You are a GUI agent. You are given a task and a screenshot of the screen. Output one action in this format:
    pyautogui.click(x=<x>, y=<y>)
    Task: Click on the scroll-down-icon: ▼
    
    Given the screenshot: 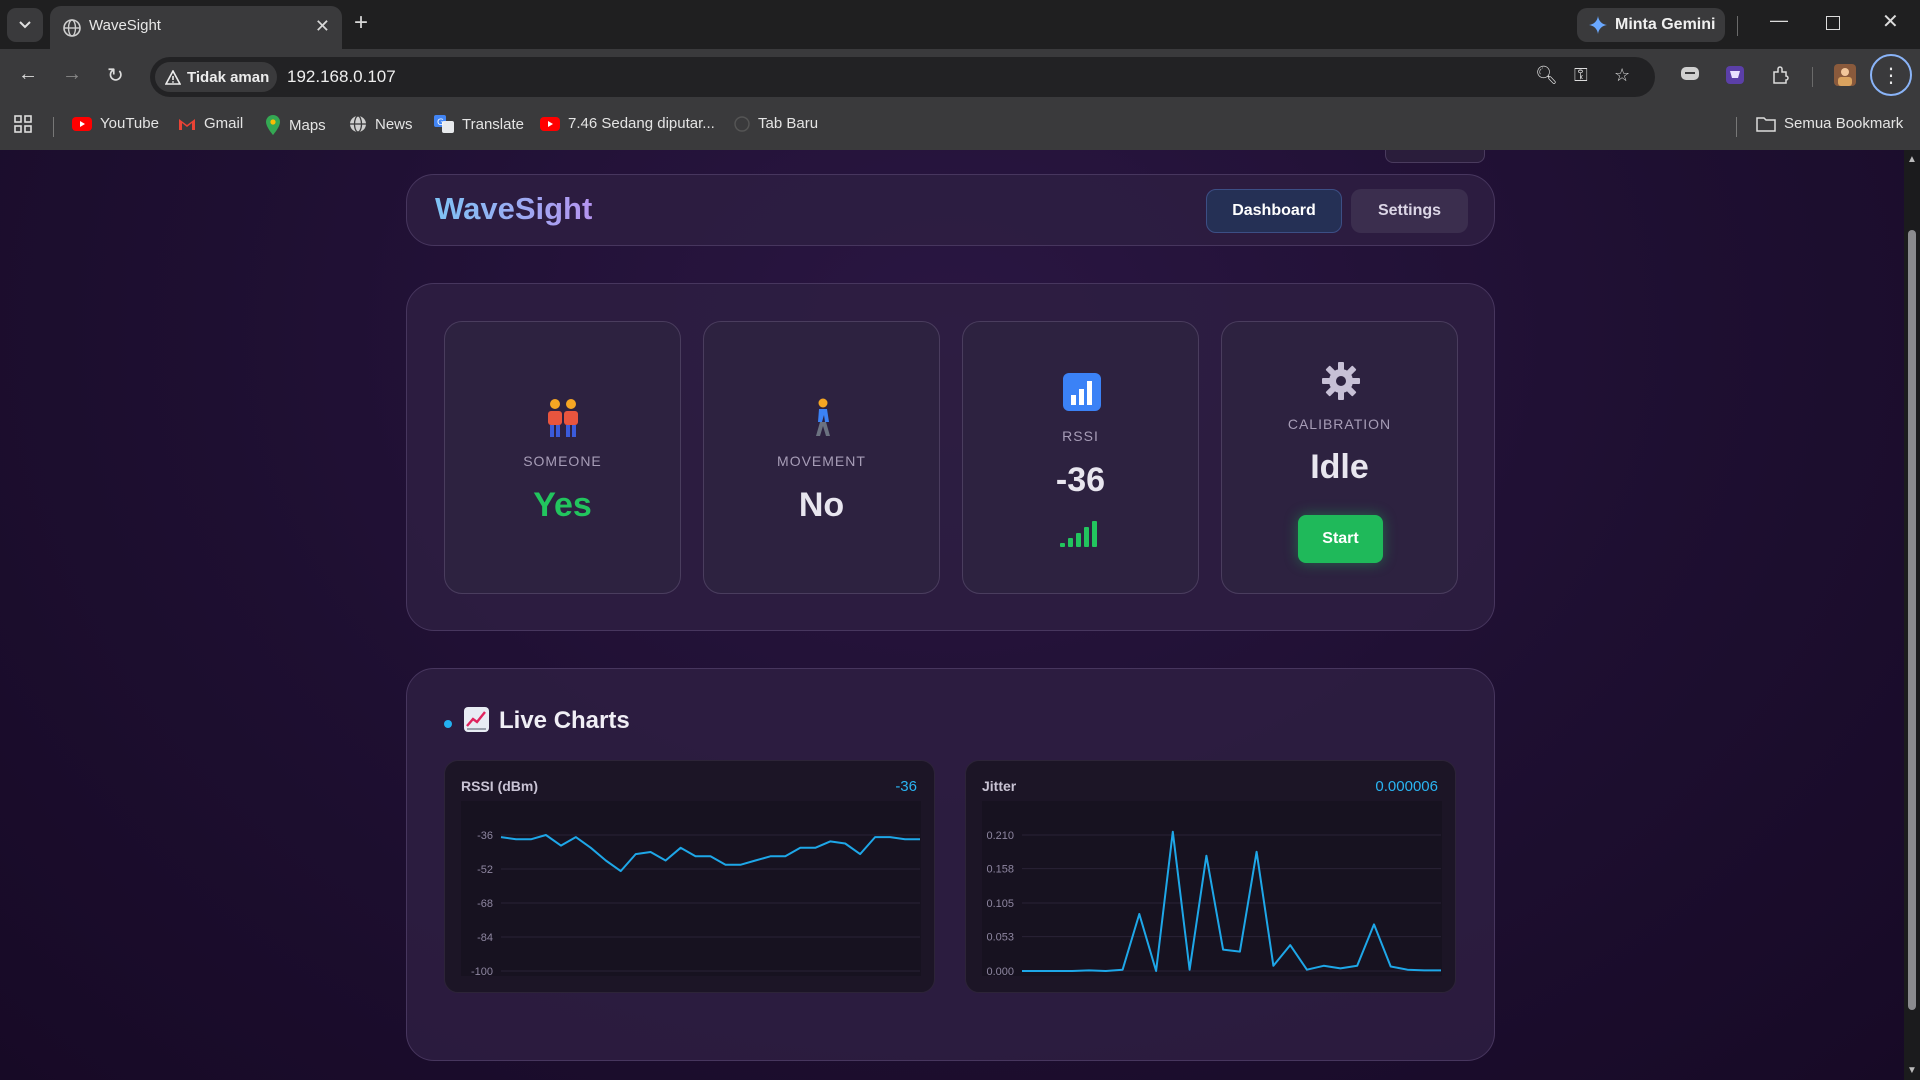 What is the action you would take?
    pyautogui.click(x=1912, y=1070)
    